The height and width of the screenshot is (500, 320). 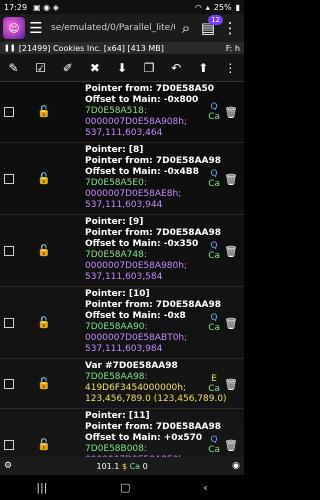 I want to click on item-line: Offset to Main: -0x350, so click(x=142, y=244).